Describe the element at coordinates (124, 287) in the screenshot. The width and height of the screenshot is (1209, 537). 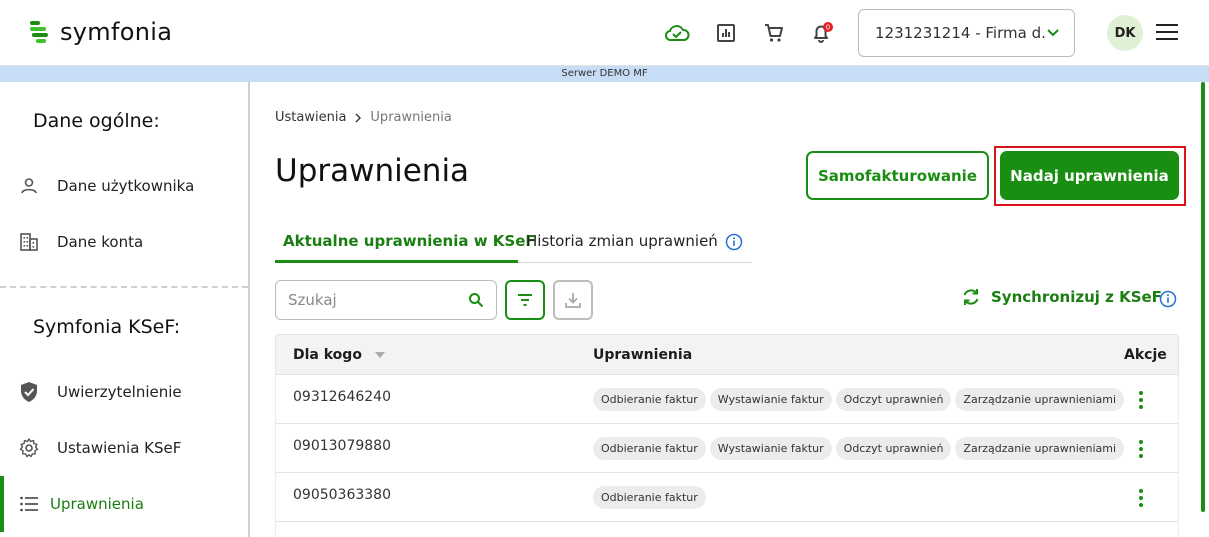
I see `sidebar-divider` at that location.